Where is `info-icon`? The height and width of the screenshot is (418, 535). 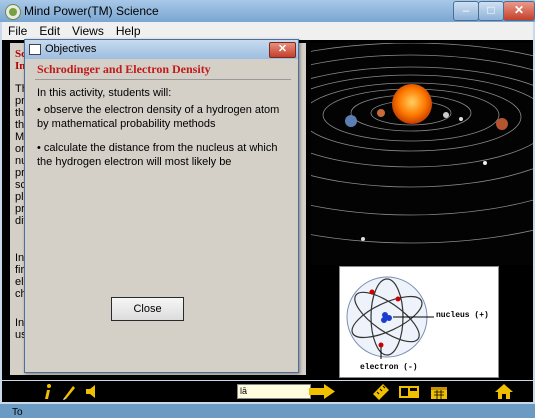 info-icon is located at coordinates (48, 391).